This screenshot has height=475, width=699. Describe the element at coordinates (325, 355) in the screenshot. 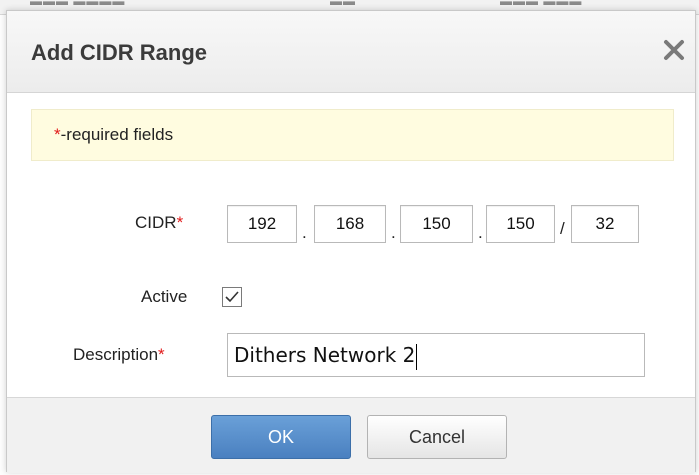

I see `description-value: Dithers Network 2` at that location.